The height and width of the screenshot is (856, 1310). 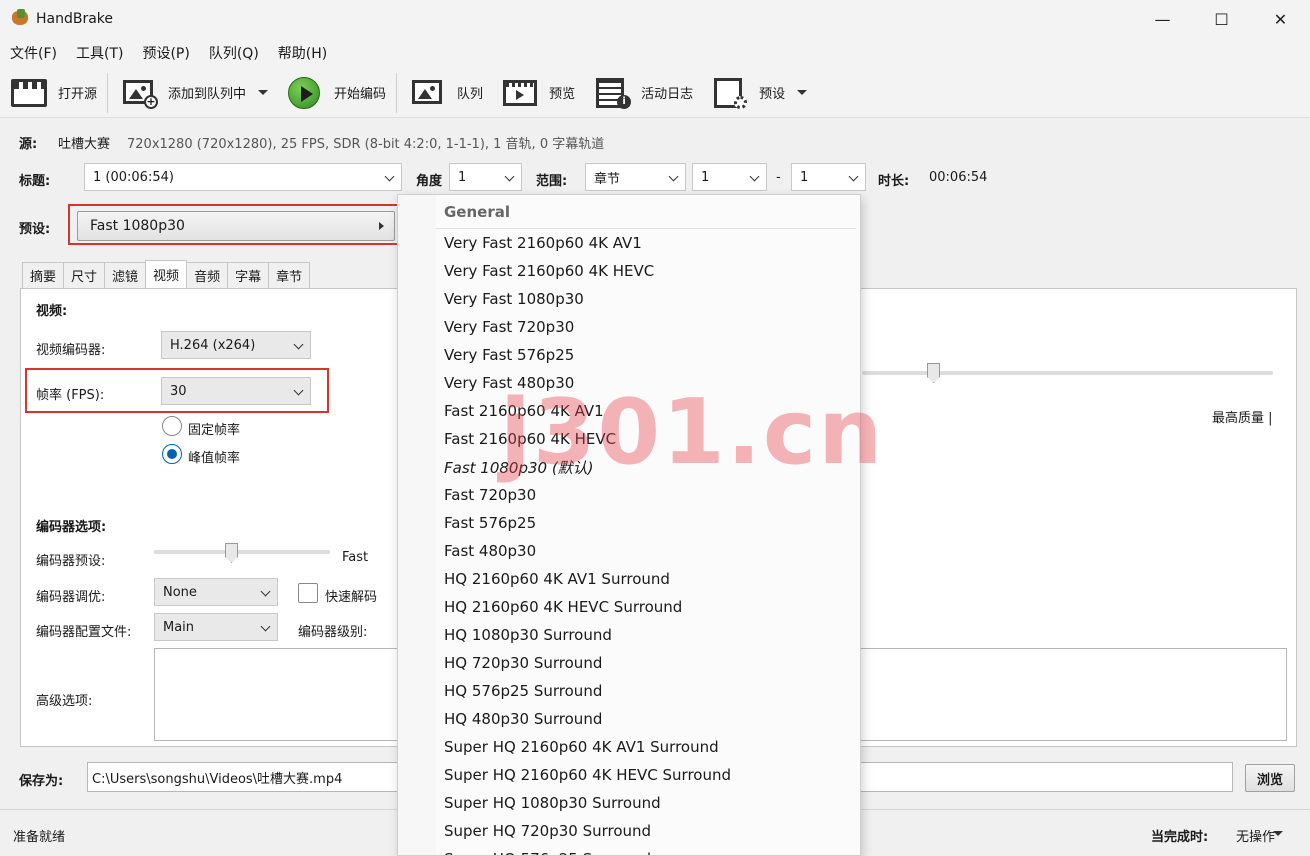 I want to click on preset-item: Super HQ 576p25 Surround, so click(x=646, y=850).